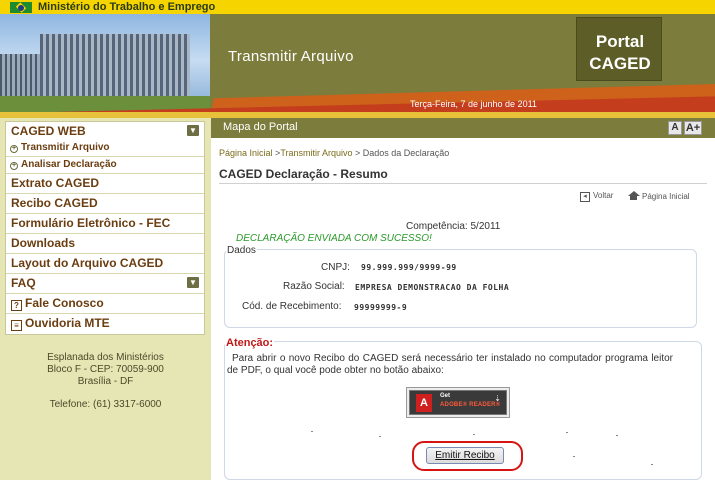 This screenshot has width=715, height=480. I want to click on home-link-label: Página Inicial, so click(666, 196).